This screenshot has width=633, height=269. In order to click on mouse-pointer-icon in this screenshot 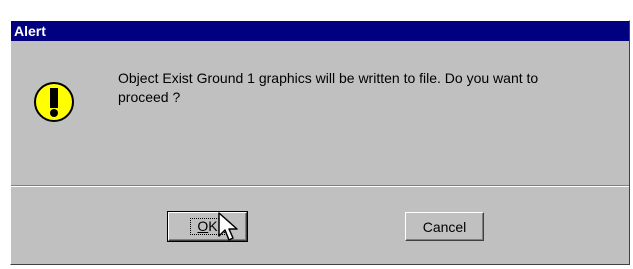, I will do `click(228, 226)`.